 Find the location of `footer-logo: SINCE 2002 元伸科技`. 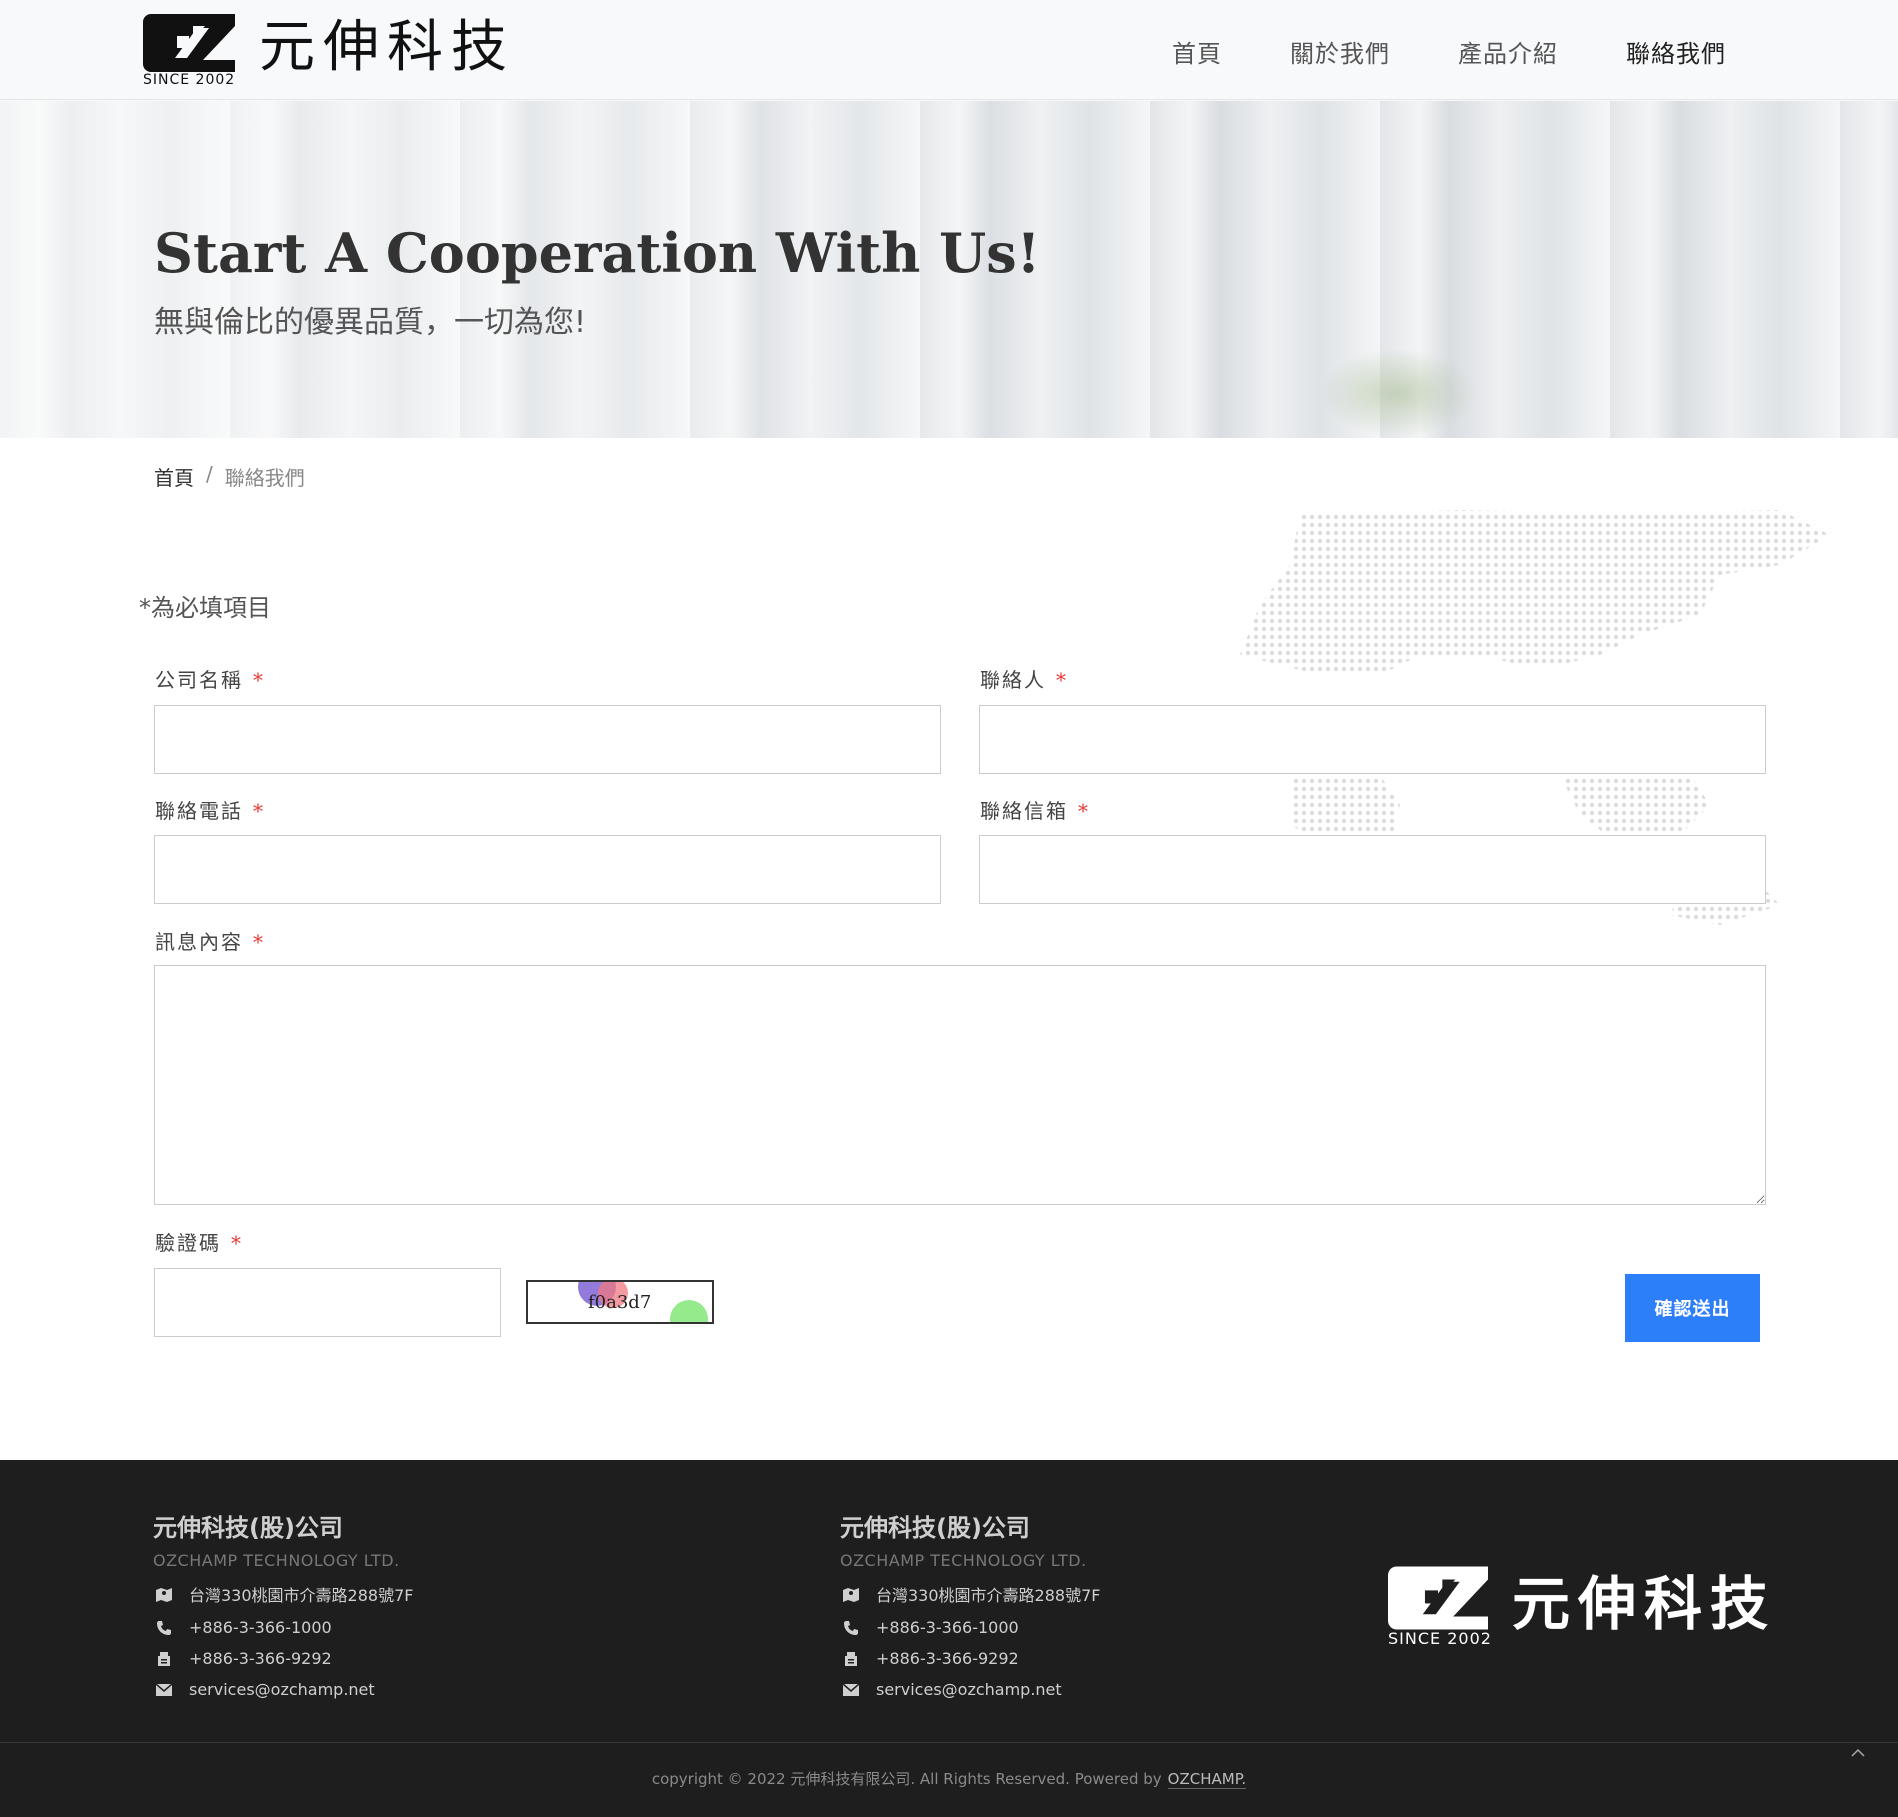

footer-logo: SINCE 2002 元伸科技 is located at coordinates (1582, 1607).